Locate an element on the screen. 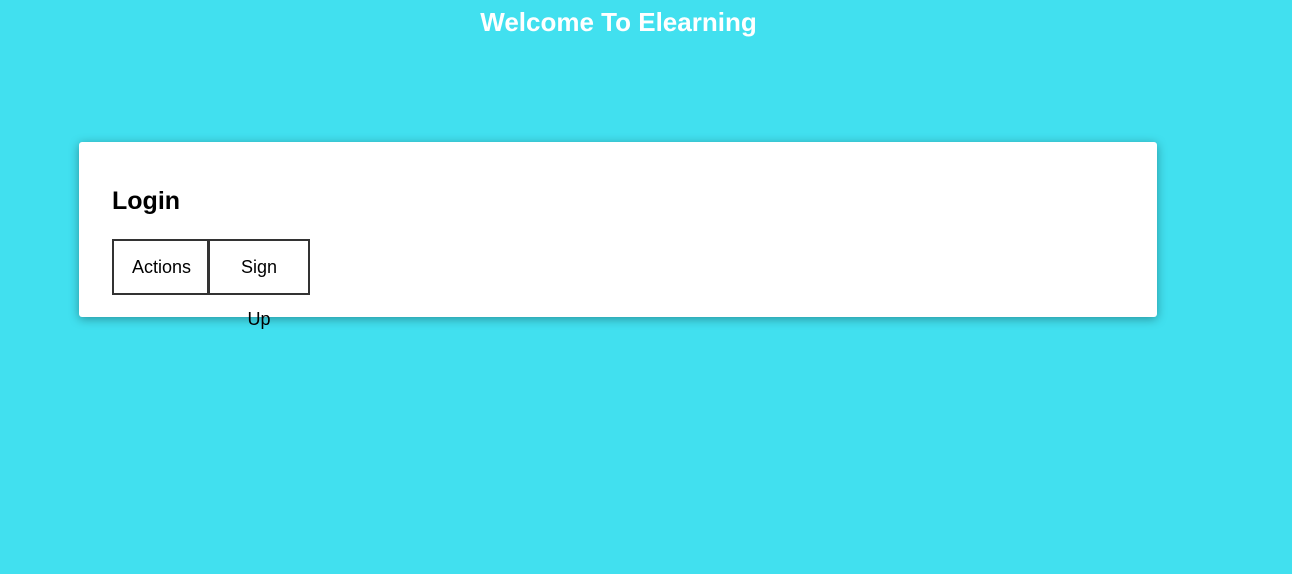  actions-button: Actions is located at coordinates (160, 267).